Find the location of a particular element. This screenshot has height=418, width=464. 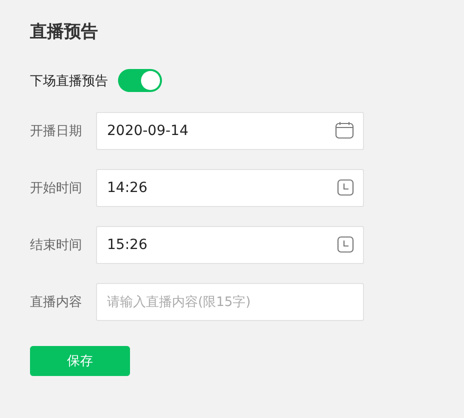

time-field: 14:26 is located at coordinates (230, 188).